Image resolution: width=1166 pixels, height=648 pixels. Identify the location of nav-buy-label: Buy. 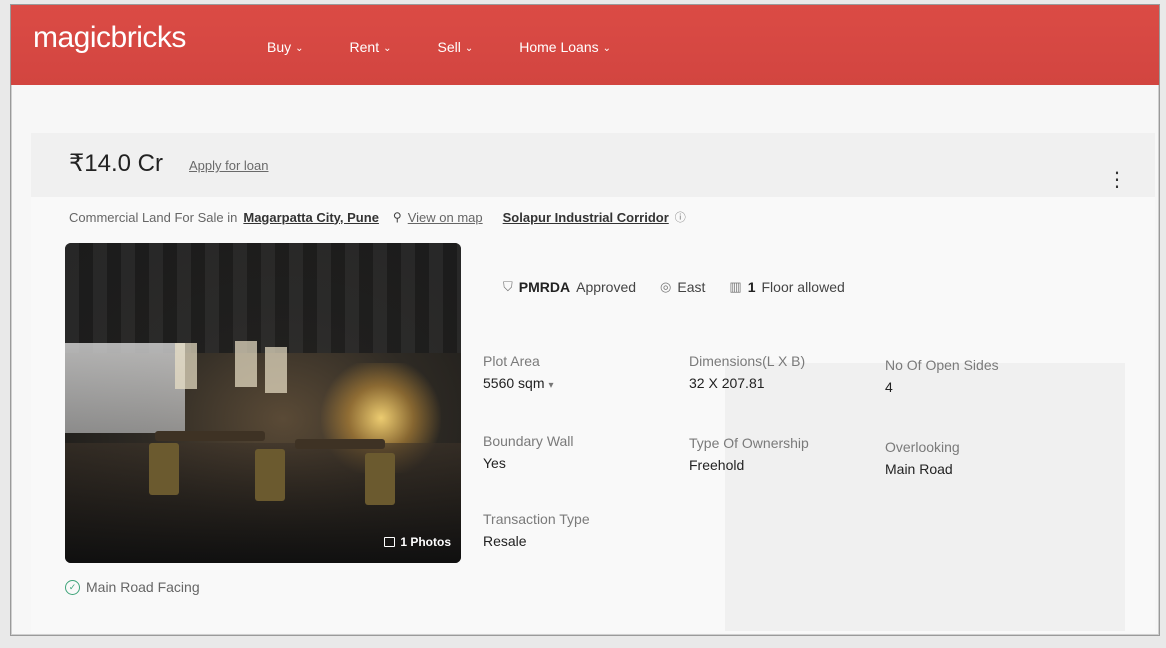
(279, 47).